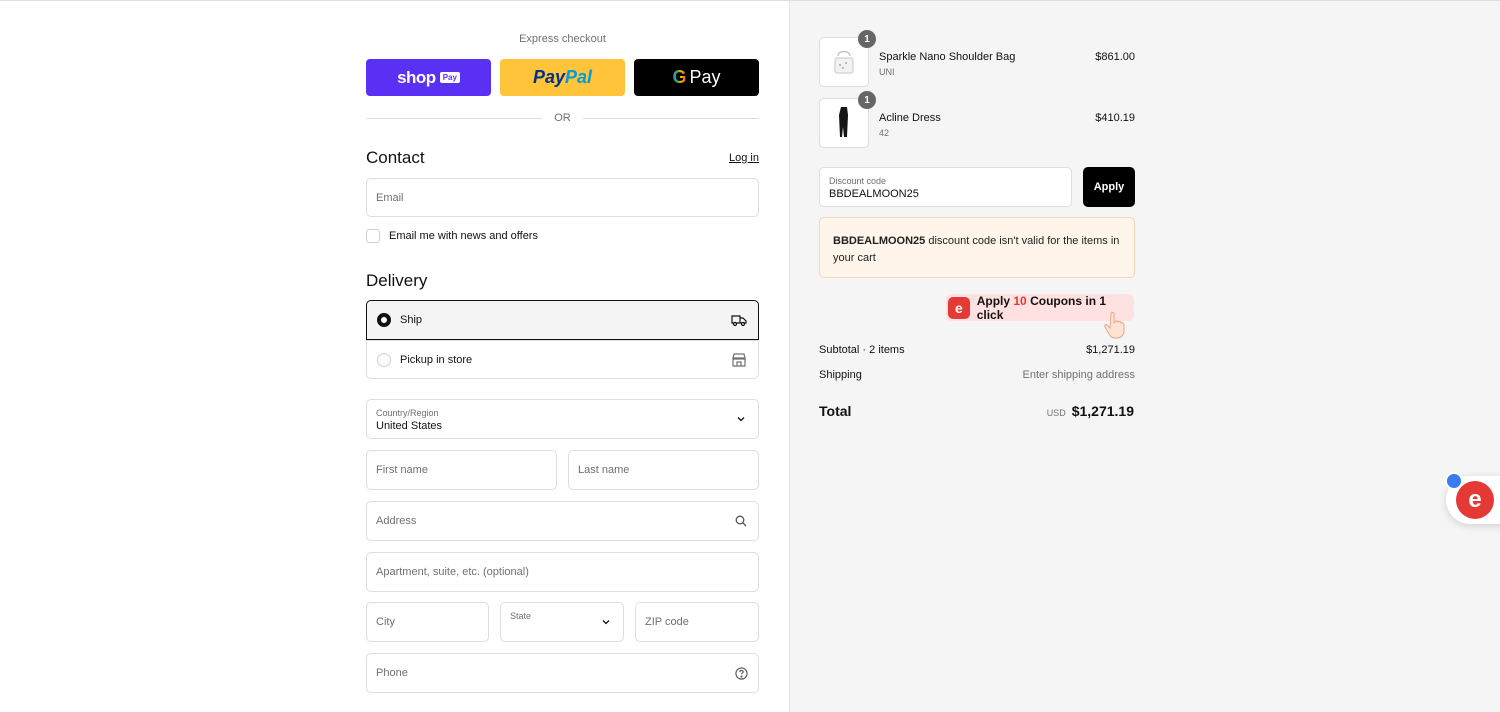 This screenshot has height=712, width=1500. Describe the element at coordinates (1102, 411) in the screenshot. I see `total-value: $1,271.19` at that location.